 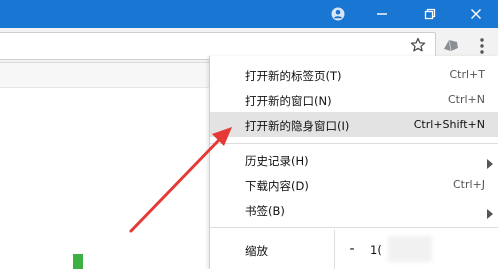 What do you see at coordinates (476, 14) in the screenshot?
I see `close-icon` at bounding box center [476, 14].